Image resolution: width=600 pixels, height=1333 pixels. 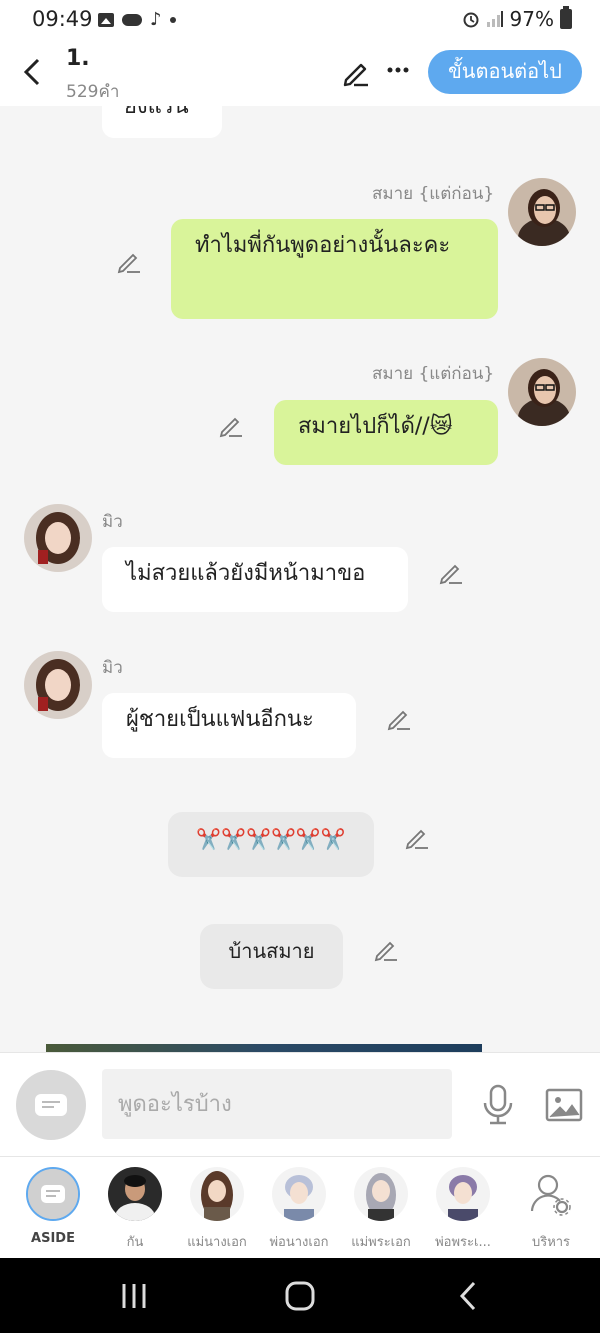 What do you see at coordinates (53, 1194) in the screenshot?
I see `aside-icon` at bounding box center [53, 1194].